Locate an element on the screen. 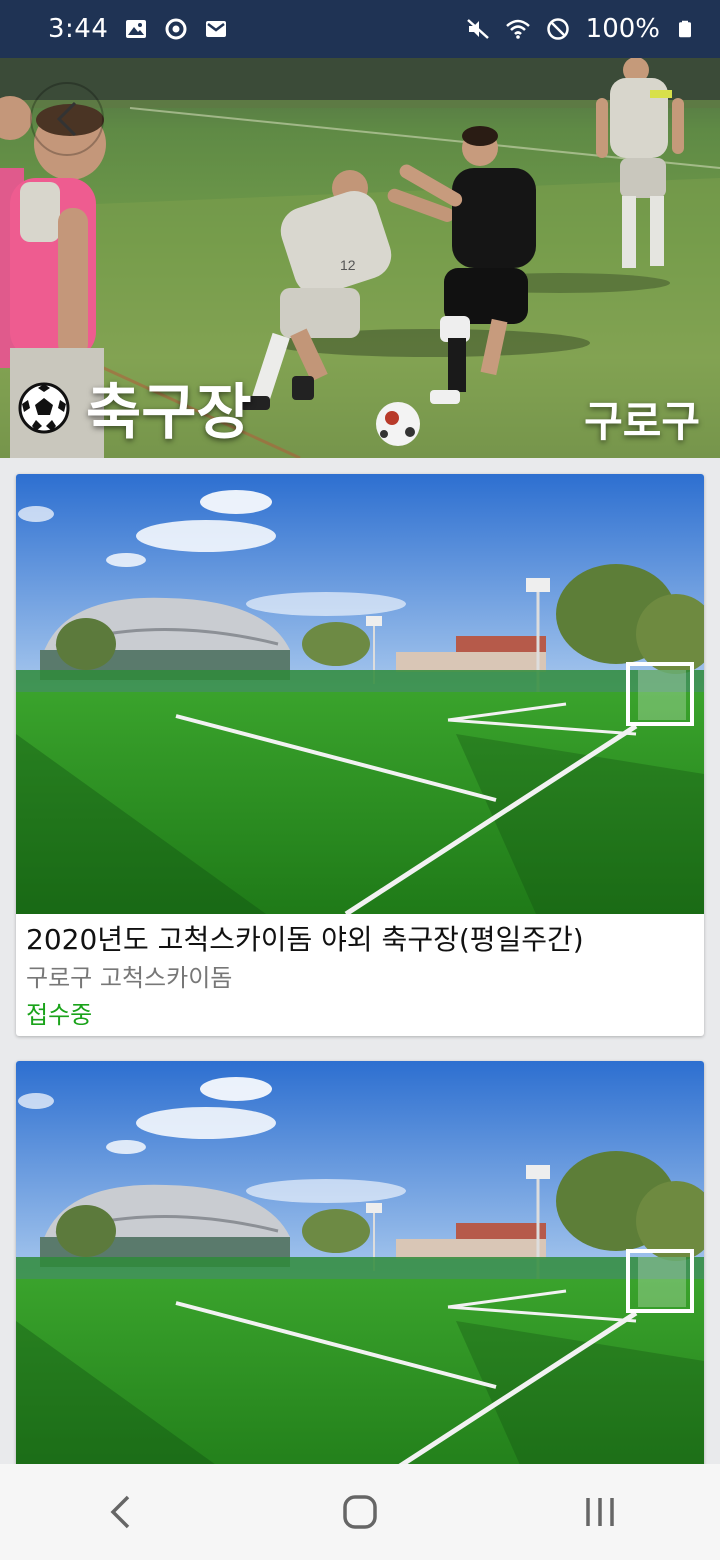 The image size is (720, 1560). status-left: 3:44 is located at coordinates (138, 29).